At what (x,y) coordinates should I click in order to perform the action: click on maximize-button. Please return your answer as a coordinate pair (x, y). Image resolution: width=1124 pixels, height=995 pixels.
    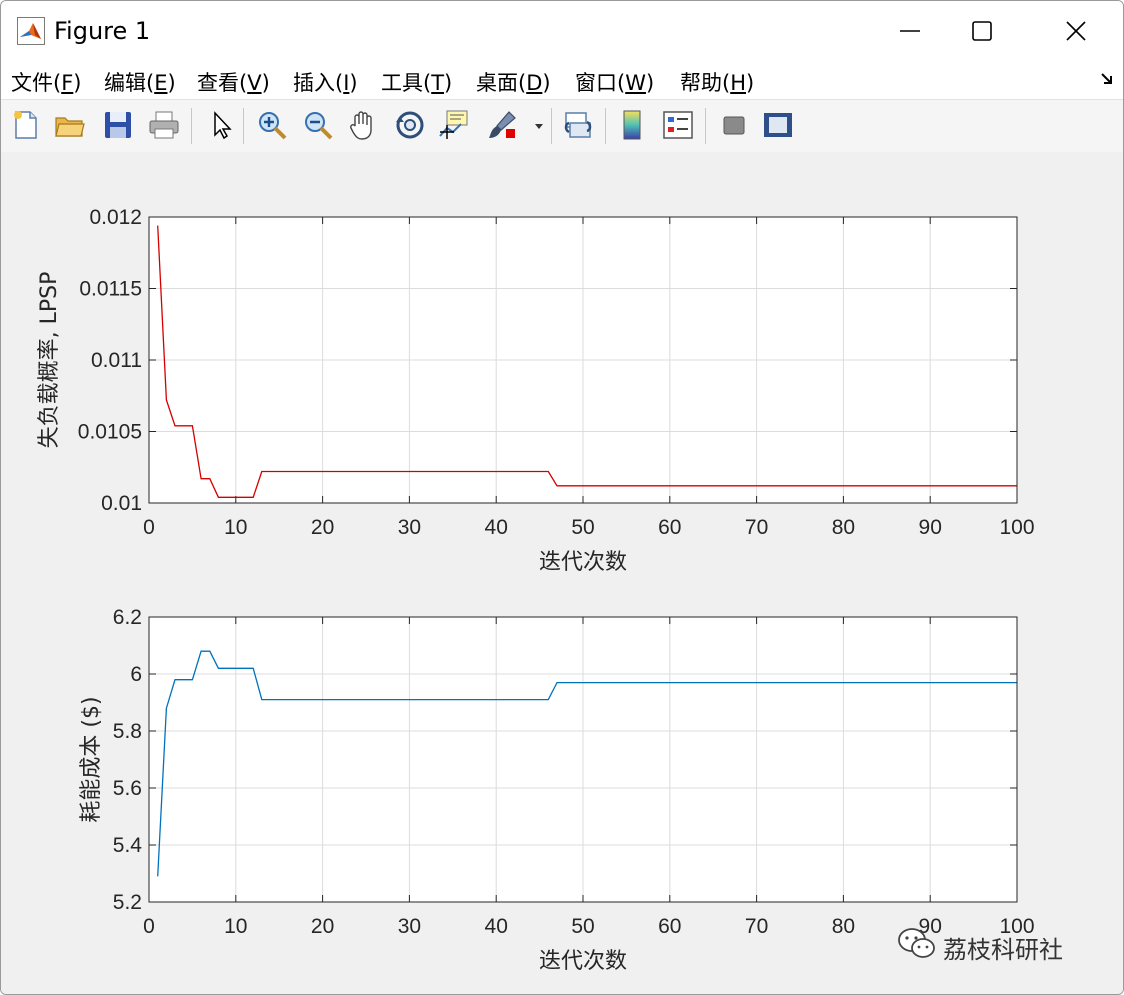
    Looking at the image, I should click on (982, 31).